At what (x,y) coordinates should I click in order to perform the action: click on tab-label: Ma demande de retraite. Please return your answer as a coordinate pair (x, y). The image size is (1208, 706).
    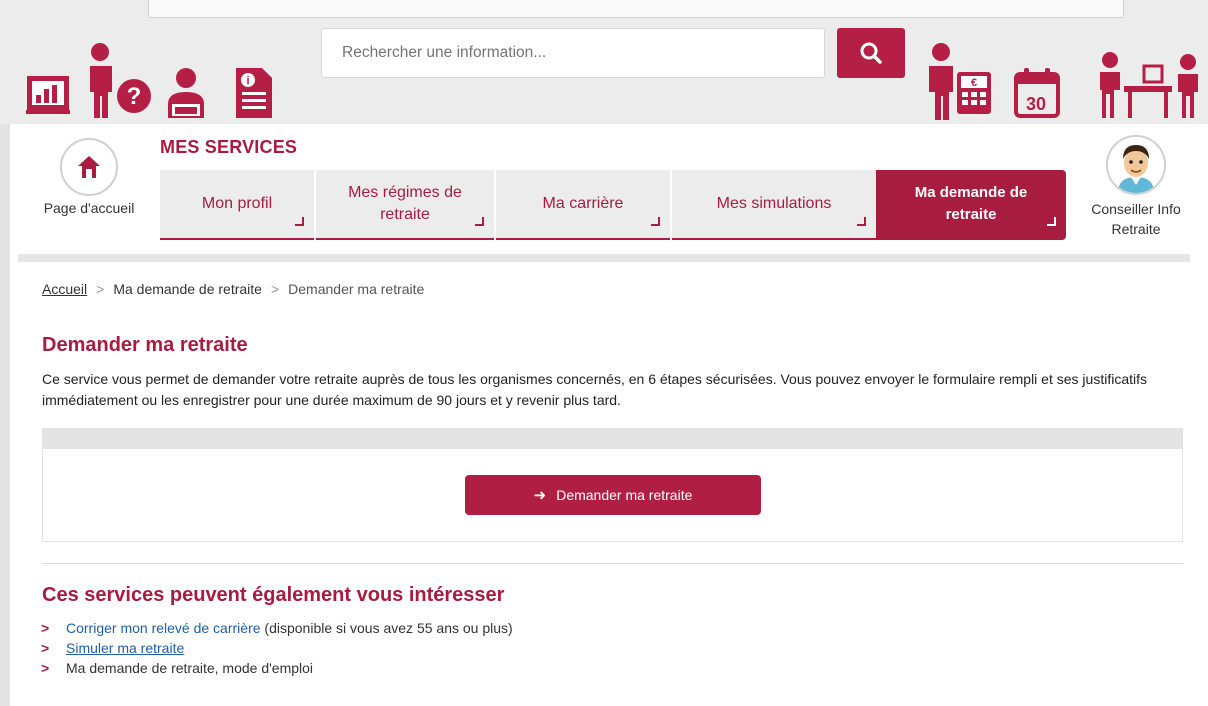
    Looking at the image, I should click on (971, 203).